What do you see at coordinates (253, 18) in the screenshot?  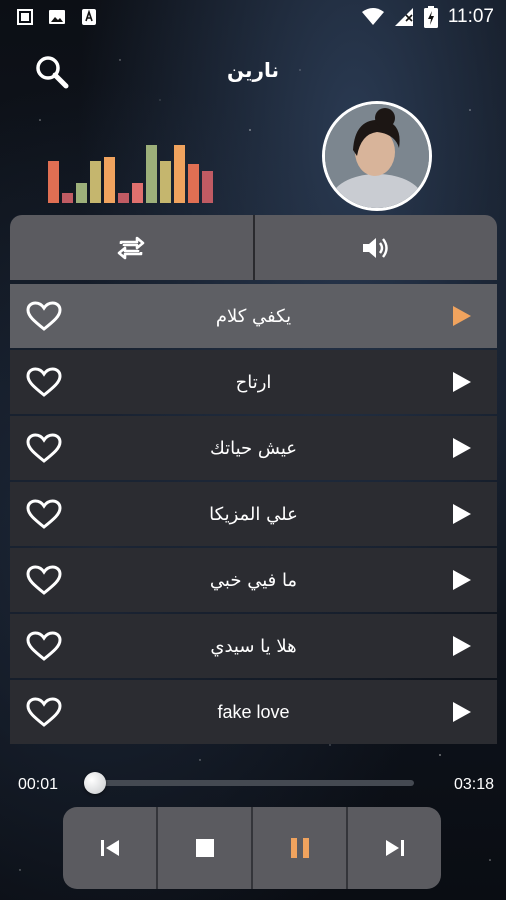 I see `status-bar: 11:07` at bounding box center [253, 18].